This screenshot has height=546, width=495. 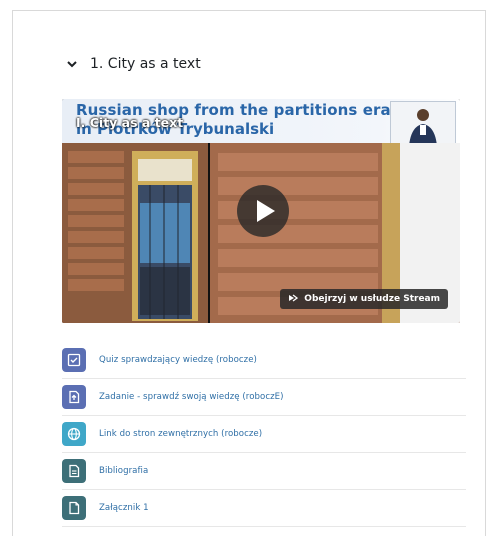 I want to click on section-header: 1. City as a text, so click(x=133, y=64).